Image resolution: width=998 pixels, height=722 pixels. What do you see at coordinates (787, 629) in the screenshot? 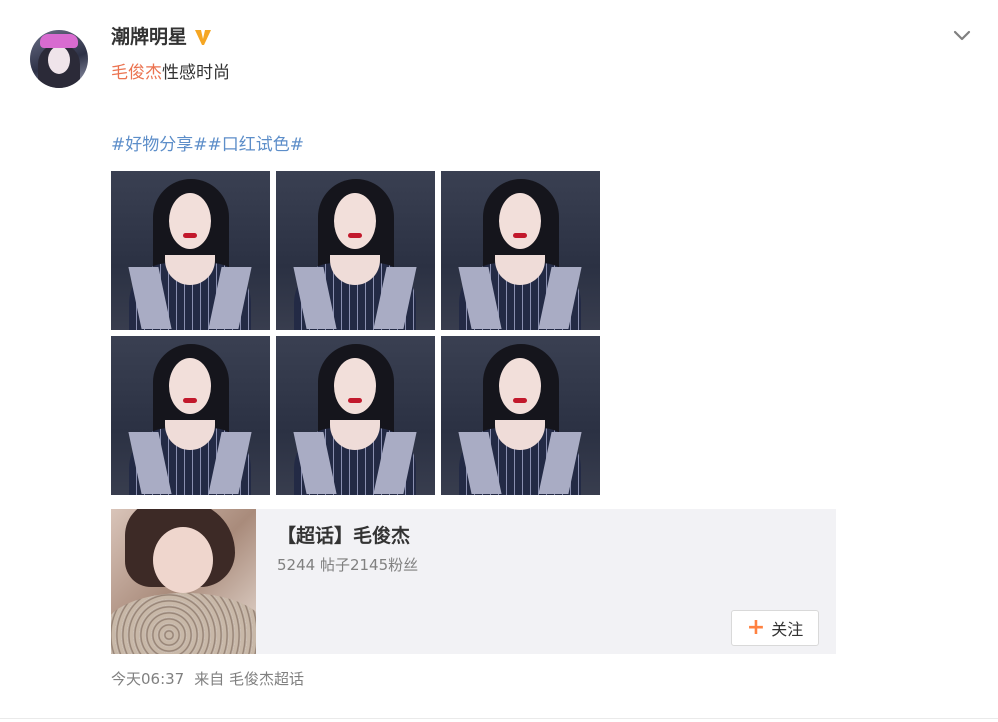
I see `follow-label: 关注` at bounding box center [787, 629].